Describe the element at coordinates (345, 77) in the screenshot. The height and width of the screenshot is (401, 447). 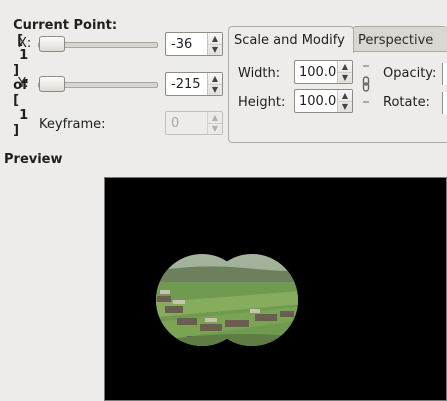
I see `width-decrement-icon: ▼` at that location.